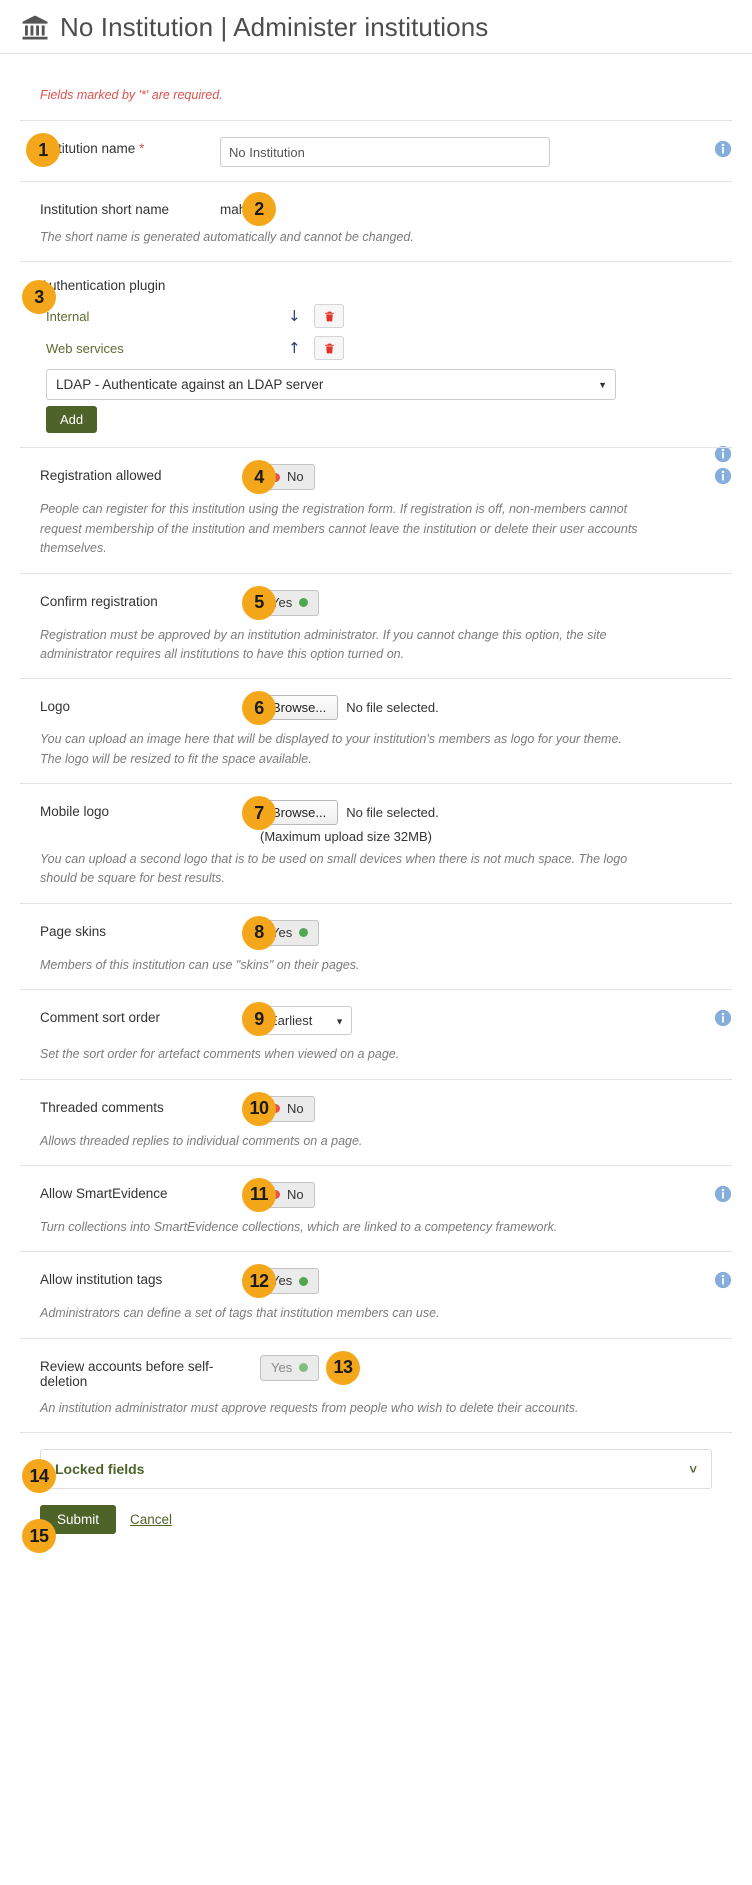 The image size is (752, 1885). What do you see at coordinates (259, 1194) in the screenshot?
I see `callout-badge-11: 11` at bounding box center [259, 1194].